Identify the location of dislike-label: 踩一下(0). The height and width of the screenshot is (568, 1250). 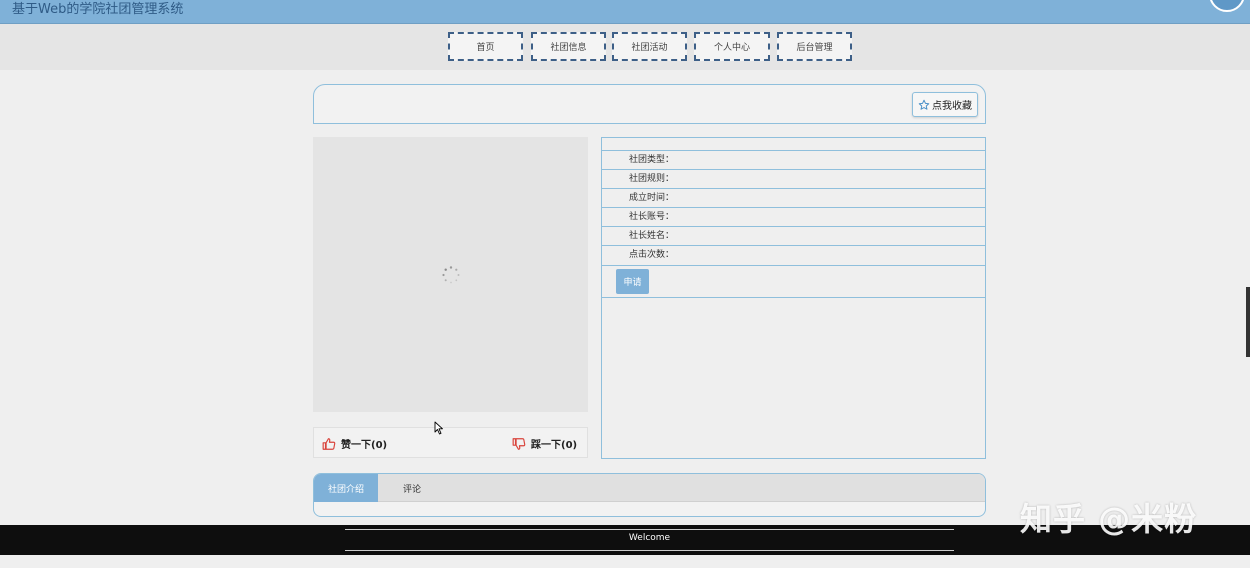
(554, 445).